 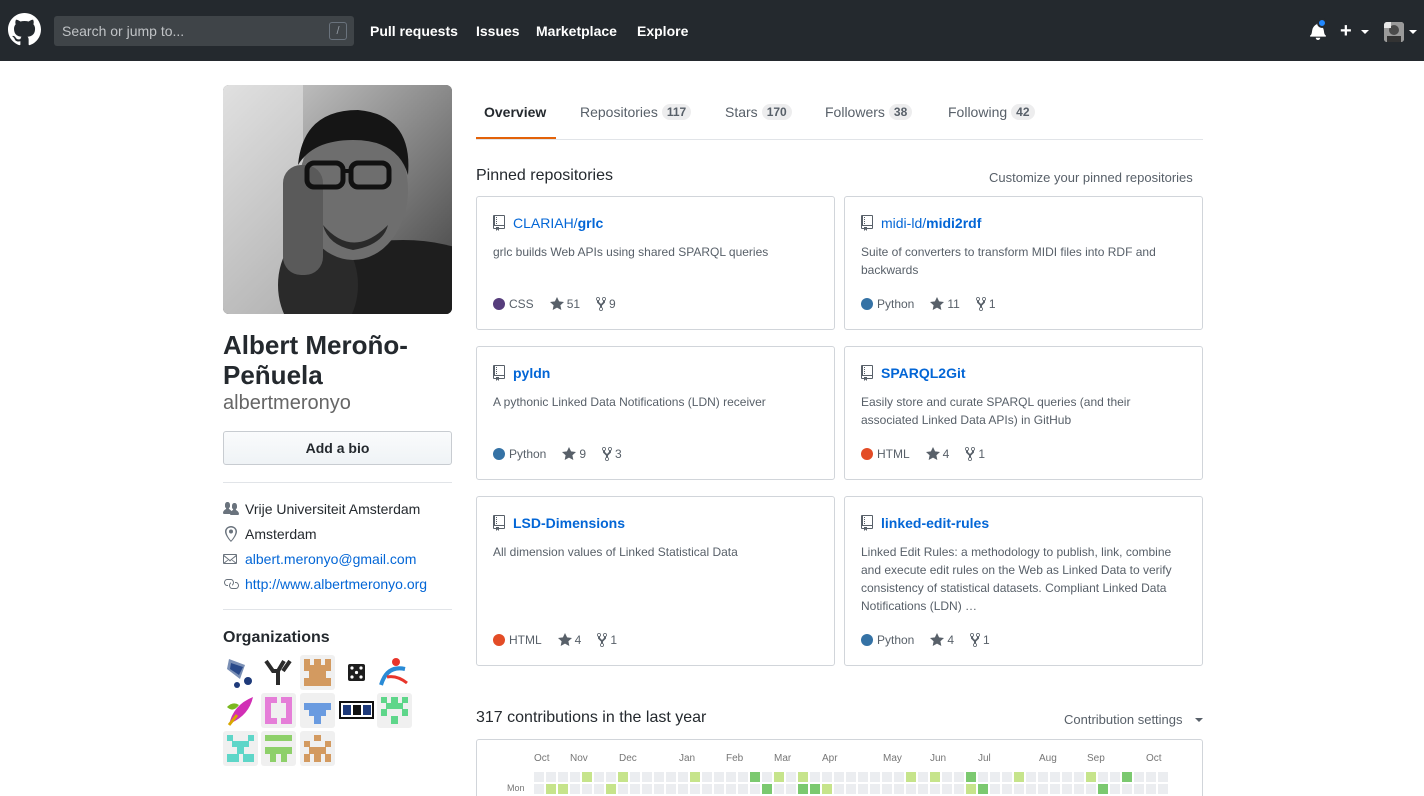 What do you see at coordinates (337, 448) in the screenshot?
I see `add-bio-button: Add a bio` at bounding box center [337, 448].